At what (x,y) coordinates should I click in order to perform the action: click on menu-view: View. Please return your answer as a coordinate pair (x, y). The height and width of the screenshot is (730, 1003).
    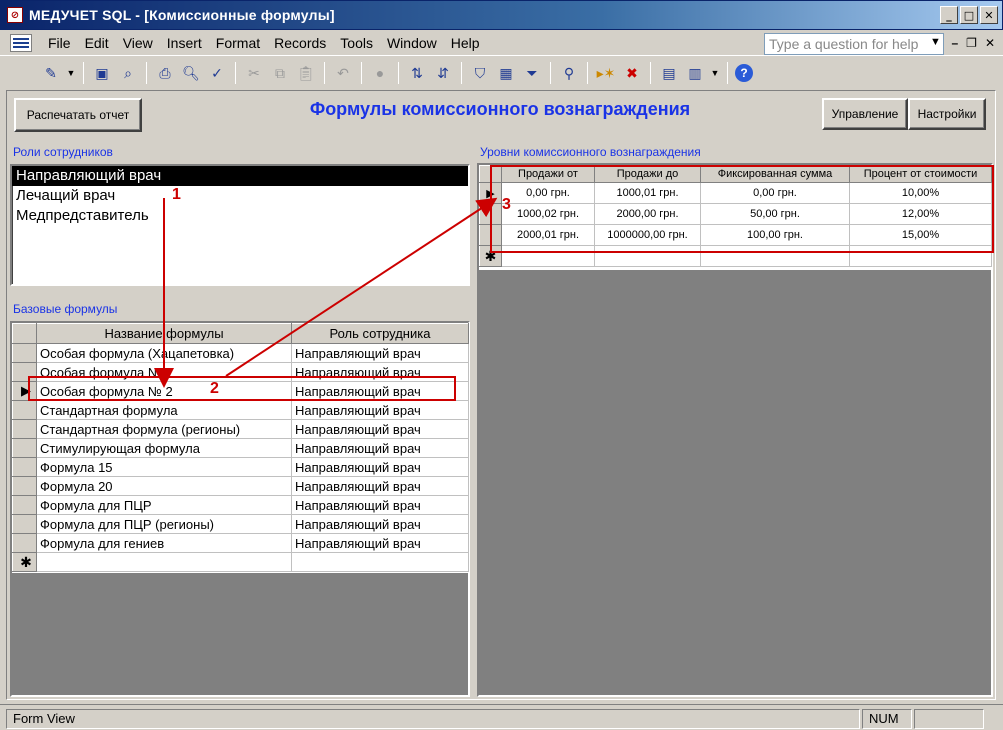
    Looking at the image, I should click on (139, 43).